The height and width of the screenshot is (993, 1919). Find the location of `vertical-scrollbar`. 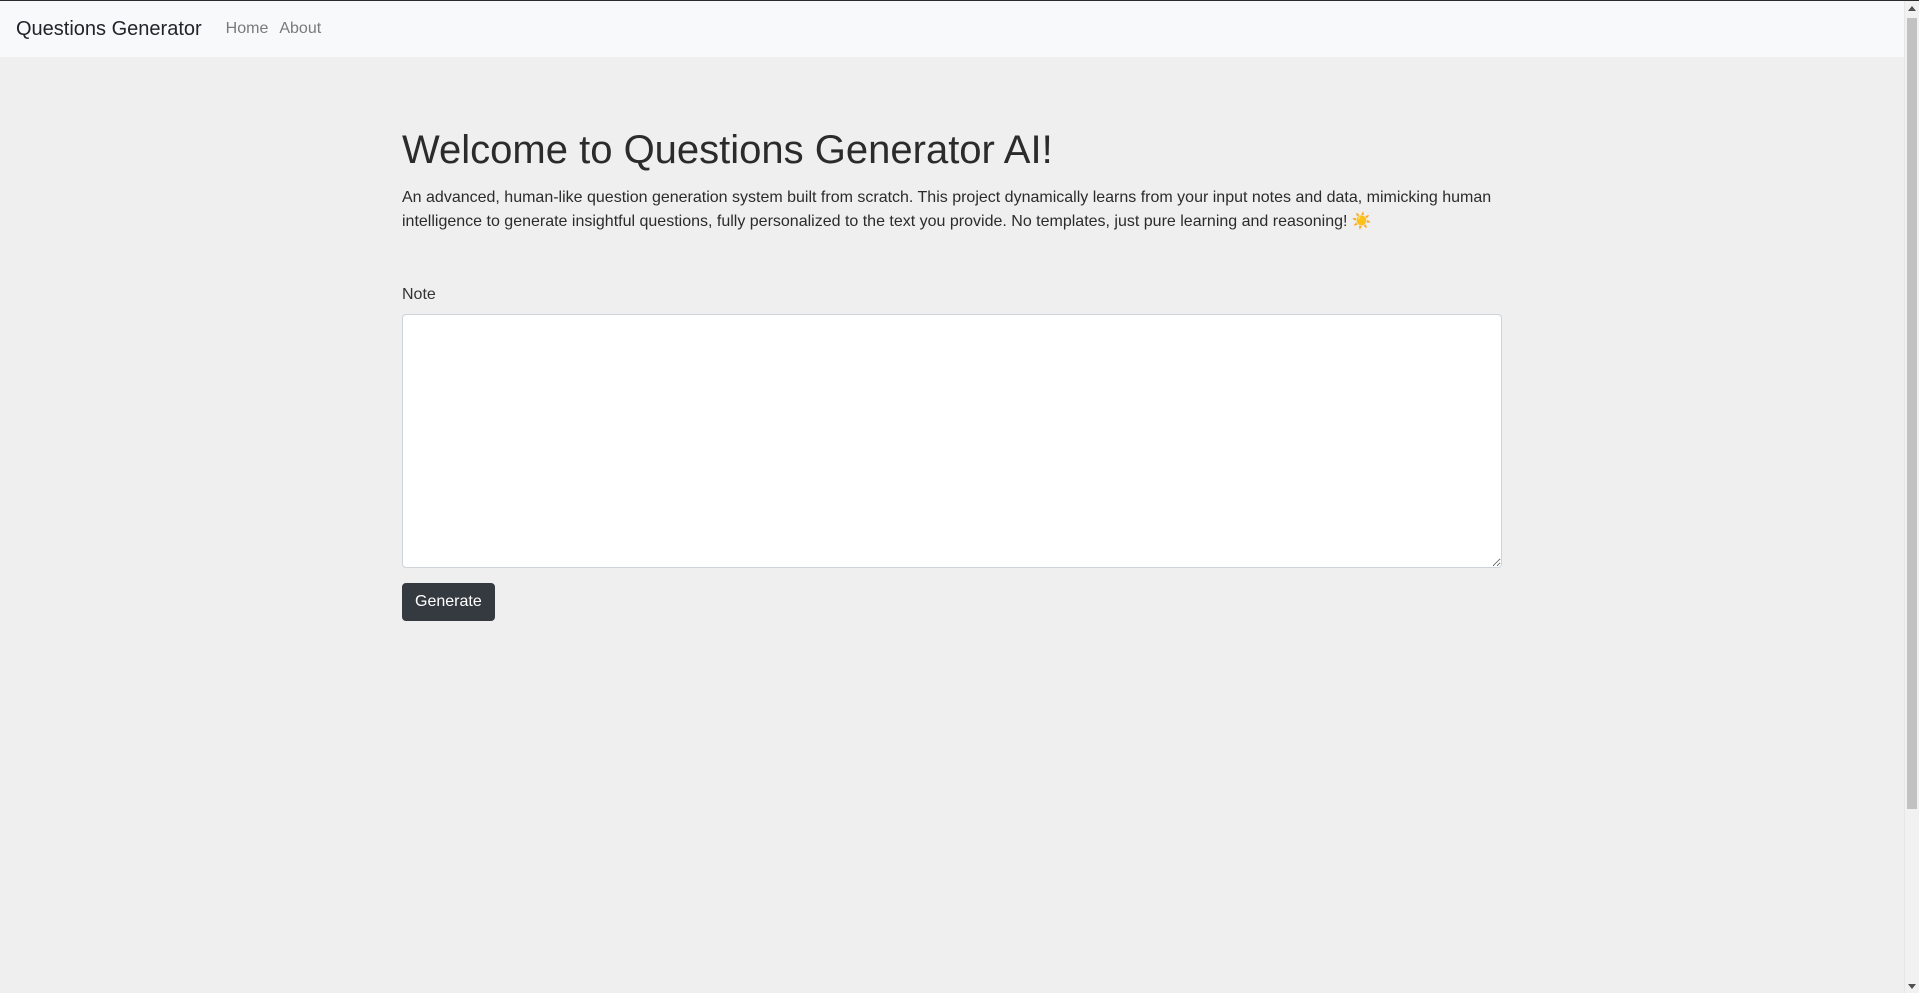

vertical-scrollbar is located at coordinates (1911, 497).